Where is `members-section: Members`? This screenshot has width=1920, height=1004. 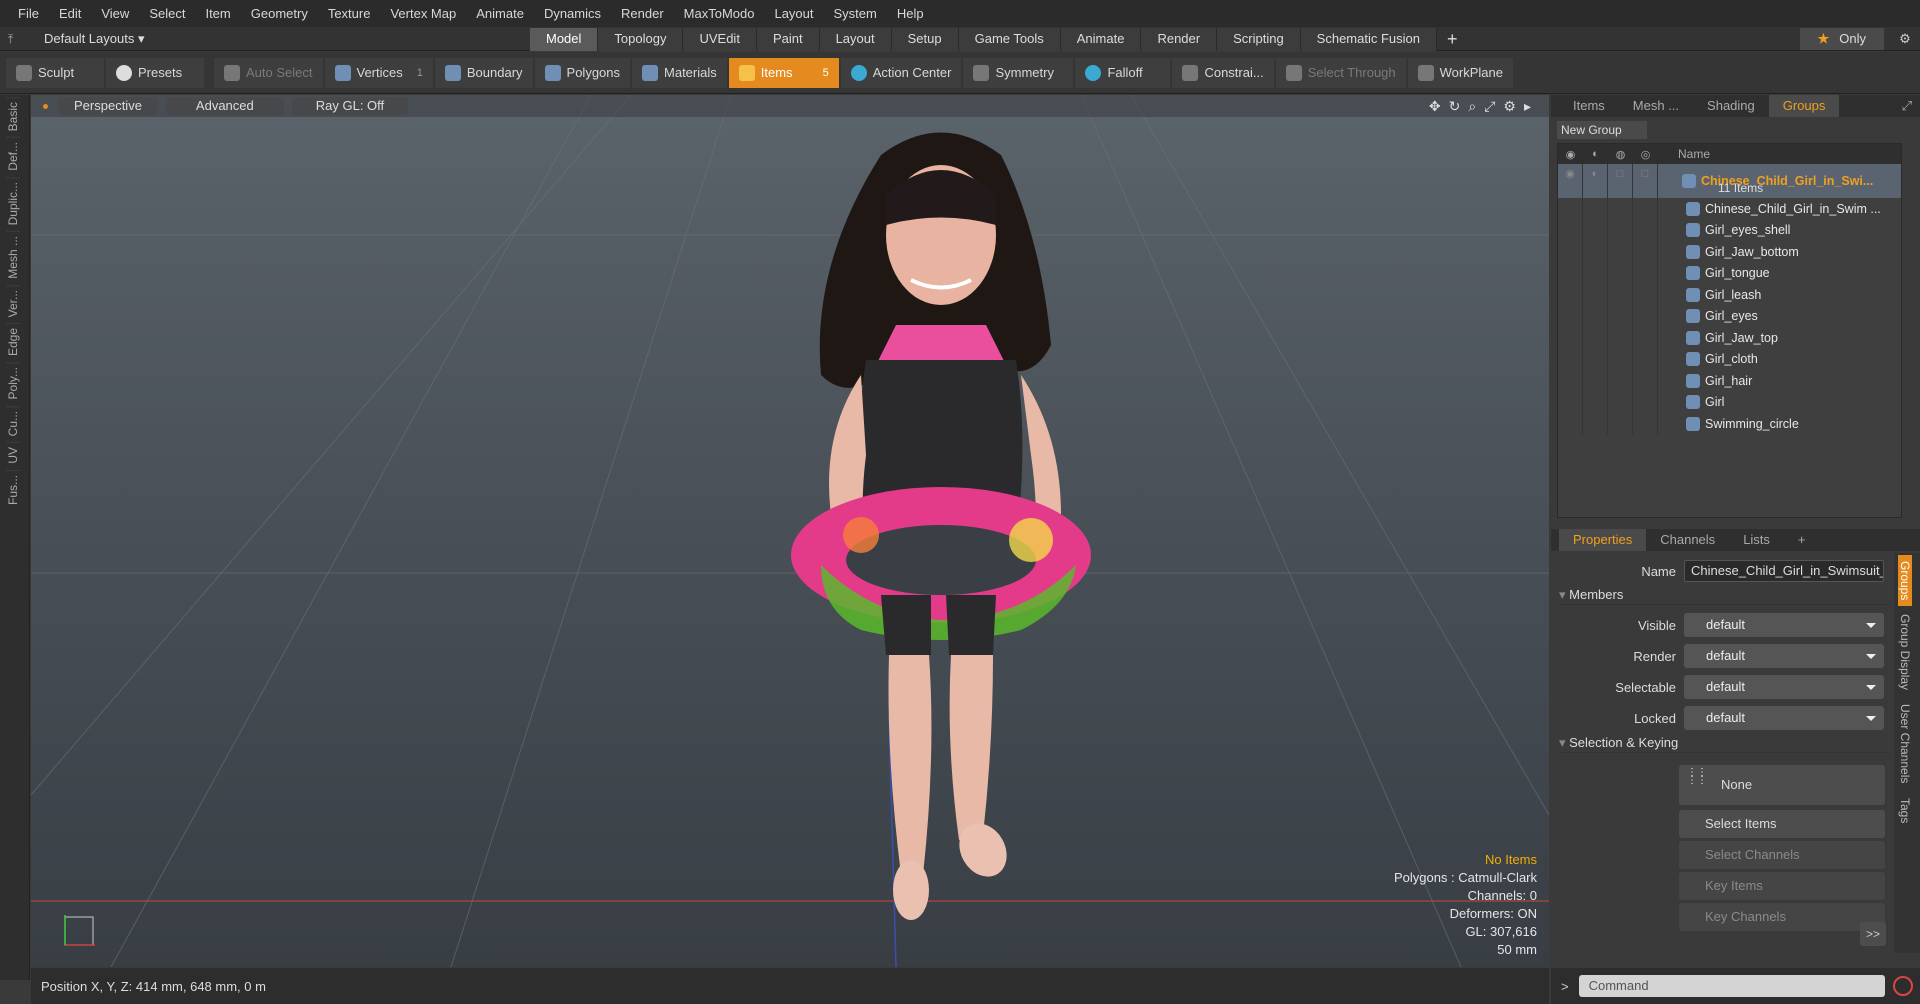
members-section: Members is located at coordinates (1724, 595).